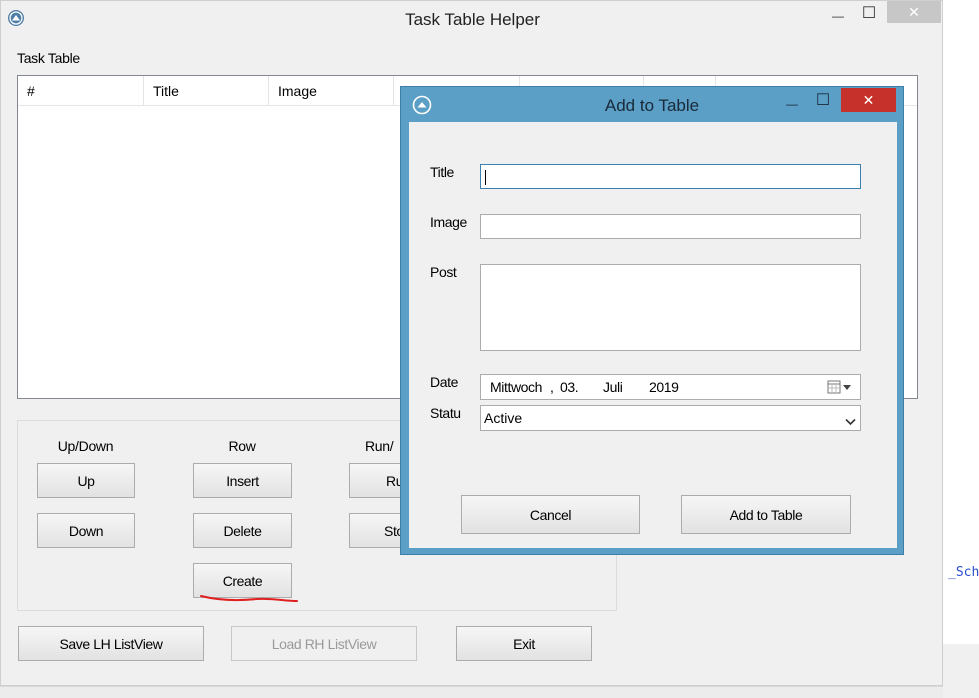  I want to click on row-group-label: Row, so click(242, 446).